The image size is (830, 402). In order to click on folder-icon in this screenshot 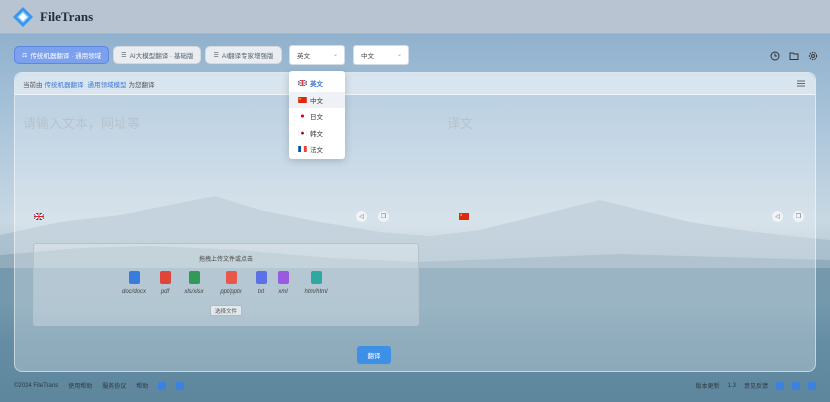, I will do `click(794, 56)`.